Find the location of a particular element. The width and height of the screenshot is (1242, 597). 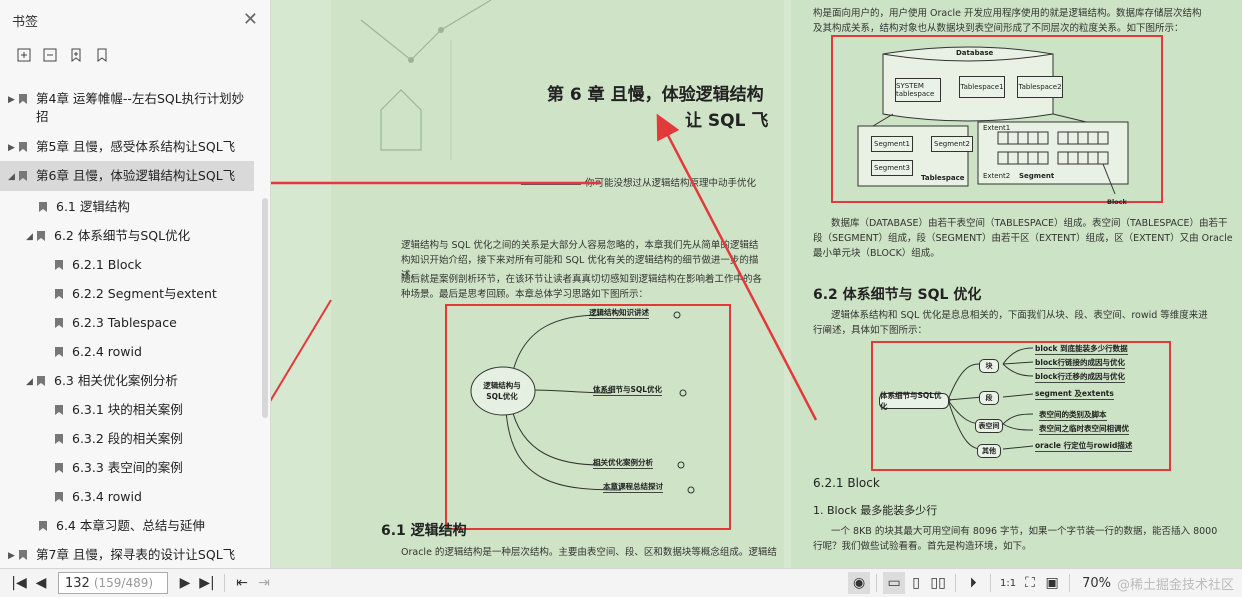

last-page-button: ▶| is located at coordinates (207, 583).